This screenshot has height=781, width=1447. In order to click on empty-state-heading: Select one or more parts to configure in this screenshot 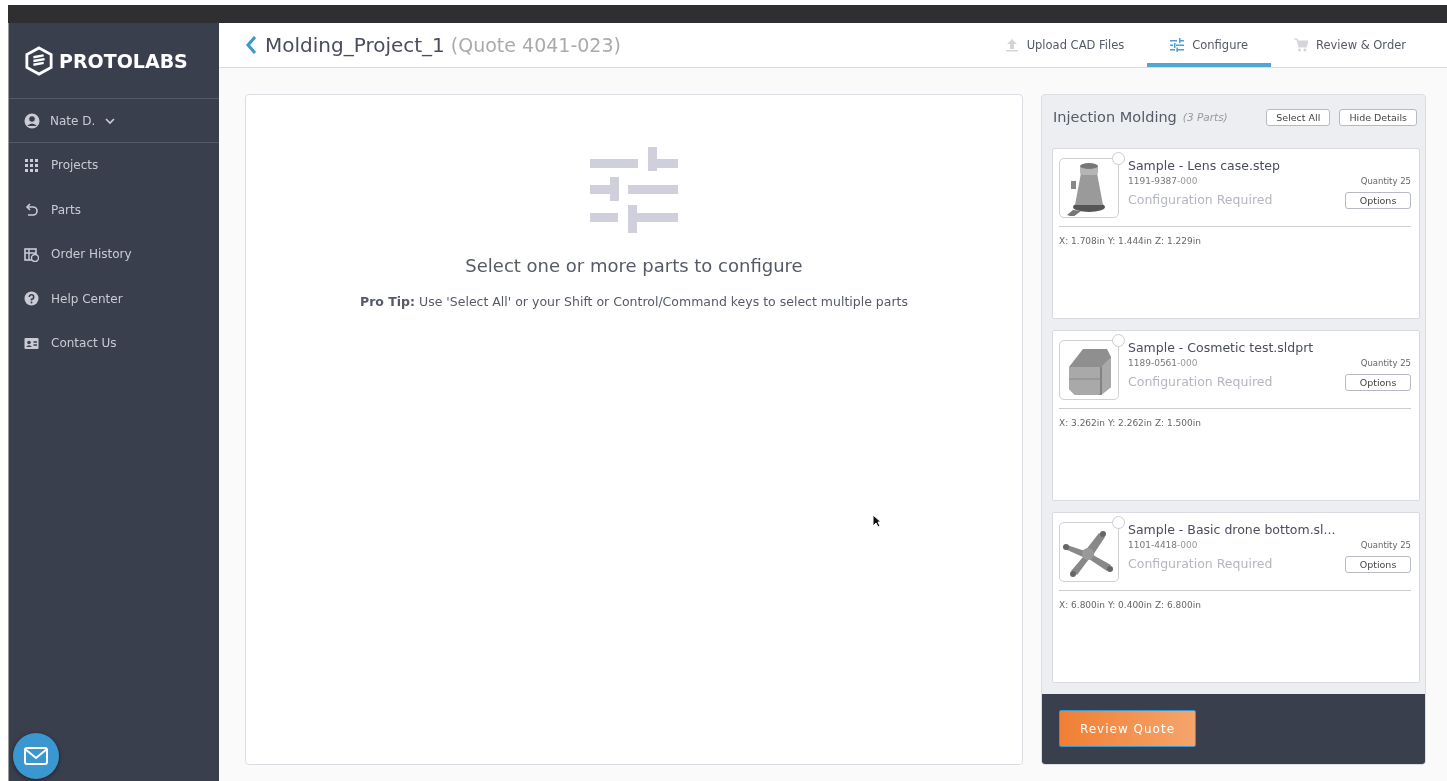, I will do `click(634, 265)`.